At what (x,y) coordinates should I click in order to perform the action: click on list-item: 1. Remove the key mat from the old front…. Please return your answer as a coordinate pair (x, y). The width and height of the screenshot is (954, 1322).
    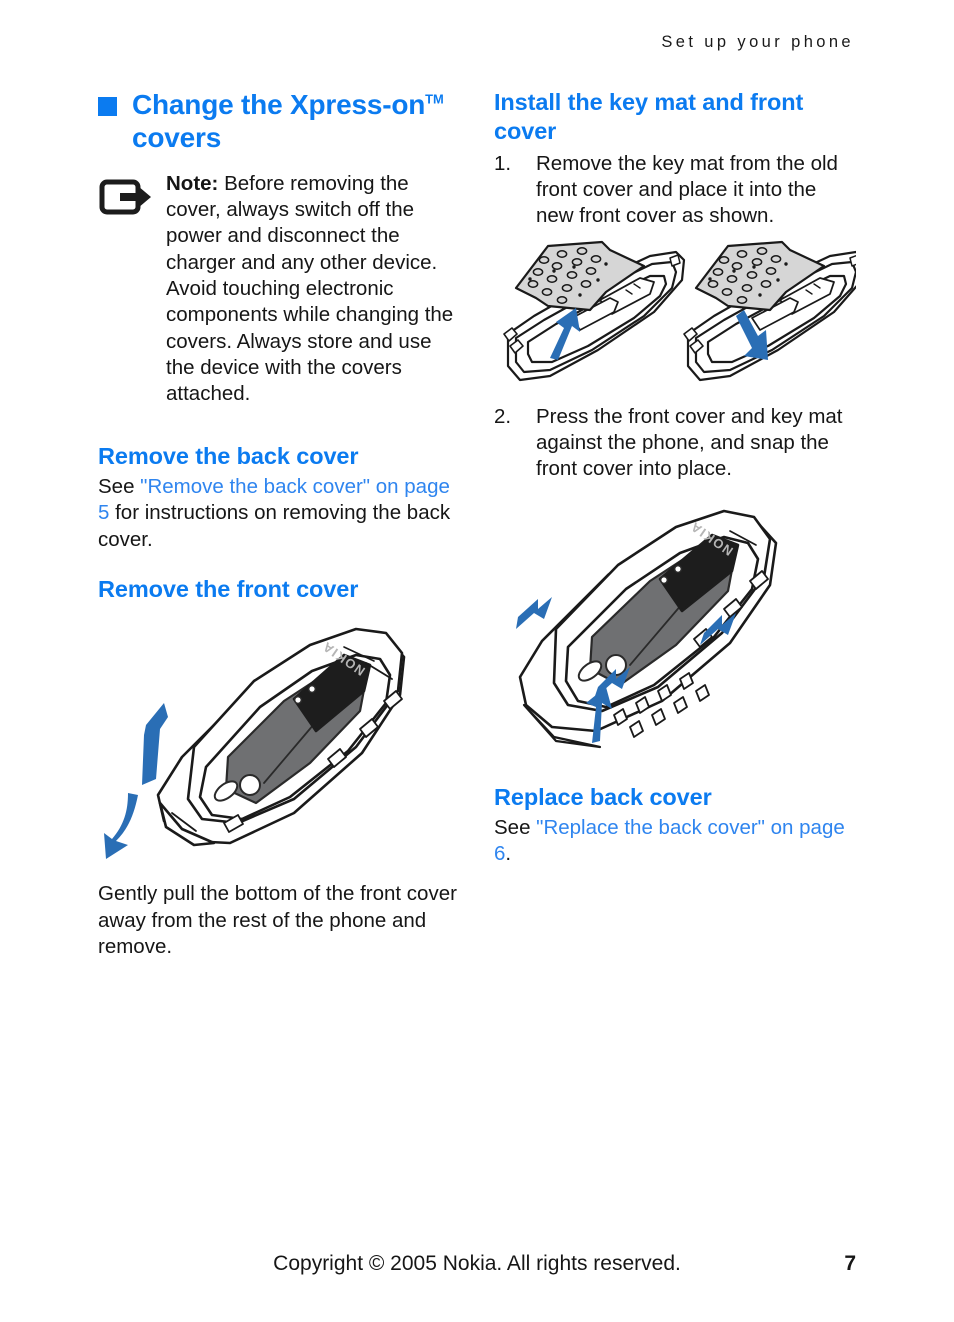
    Looking at the image, I should click on (675, 190).